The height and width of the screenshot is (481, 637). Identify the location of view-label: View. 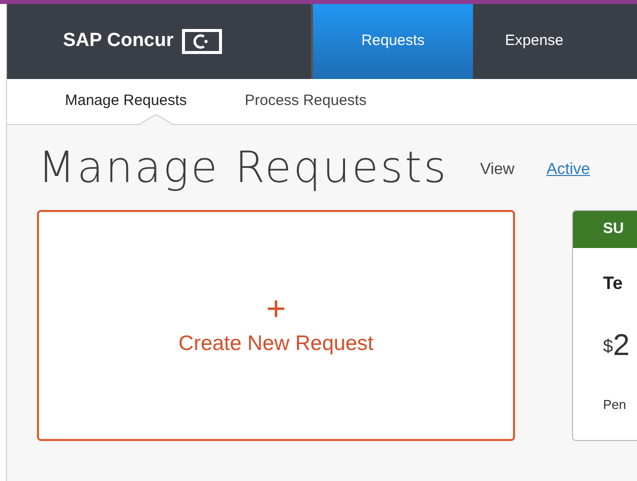
(497, 170).